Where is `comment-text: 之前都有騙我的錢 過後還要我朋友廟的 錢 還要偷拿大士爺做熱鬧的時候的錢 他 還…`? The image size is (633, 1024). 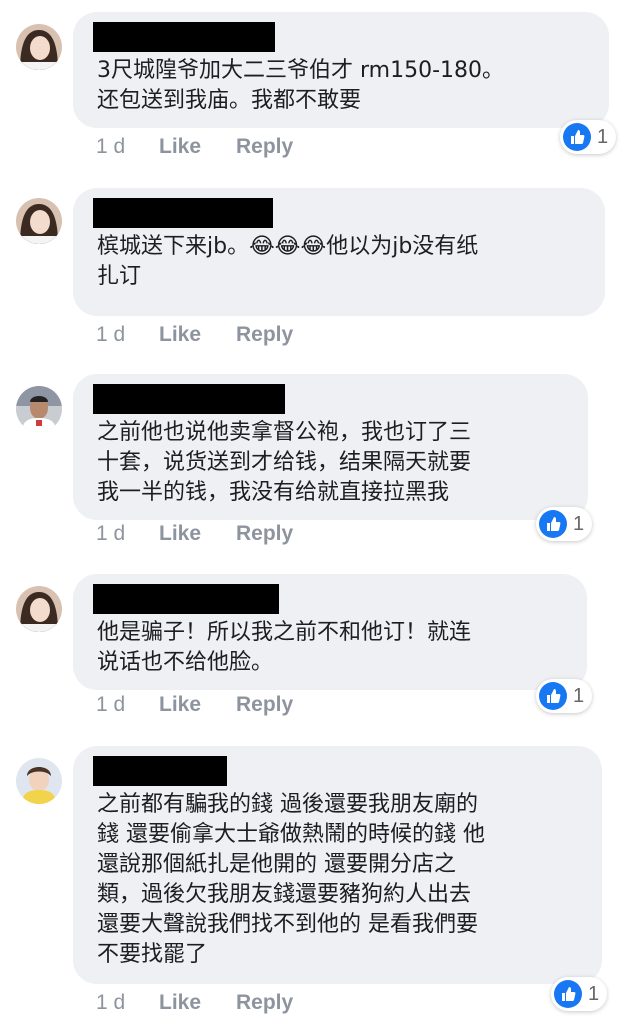 comment-text: 之前都有騙我的錢 過後還要我朋友廟的 錢 還要偷拿大士爺做熱鬧的時候的錢 他 還… is located at coordinates (291, 879).